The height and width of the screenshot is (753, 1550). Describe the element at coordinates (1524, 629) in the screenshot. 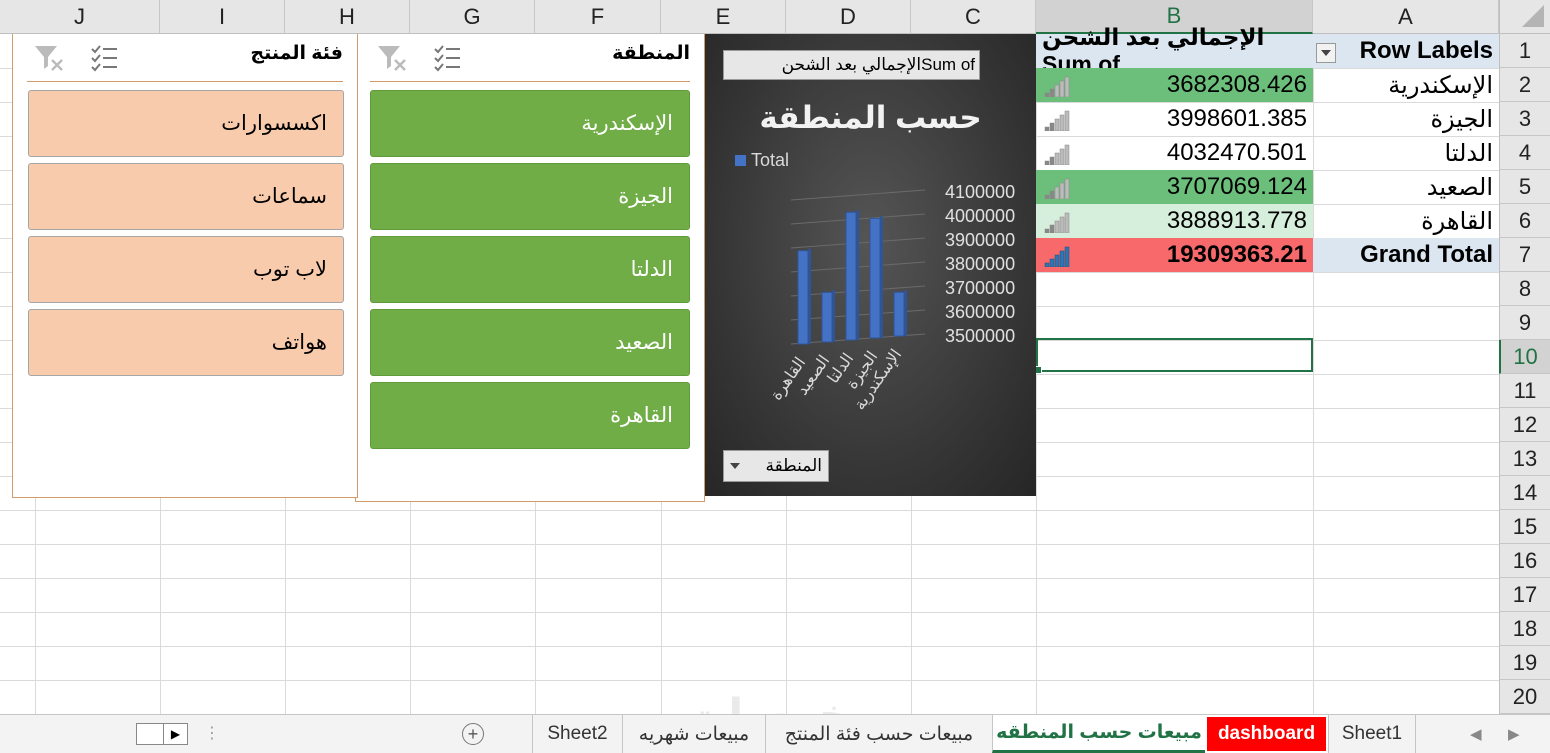

I see `row-header-18: 18` at that location.